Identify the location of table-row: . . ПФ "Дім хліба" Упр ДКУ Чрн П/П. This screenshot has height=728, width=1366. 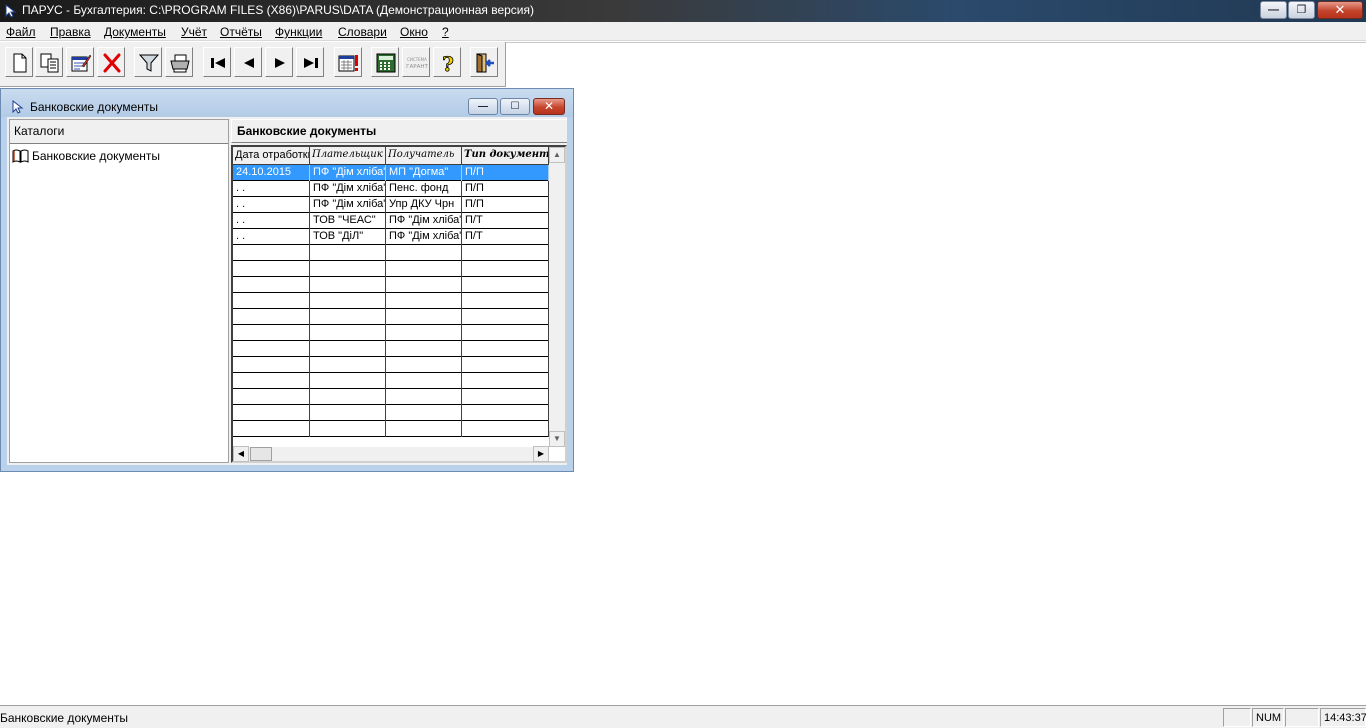
(391, 205).